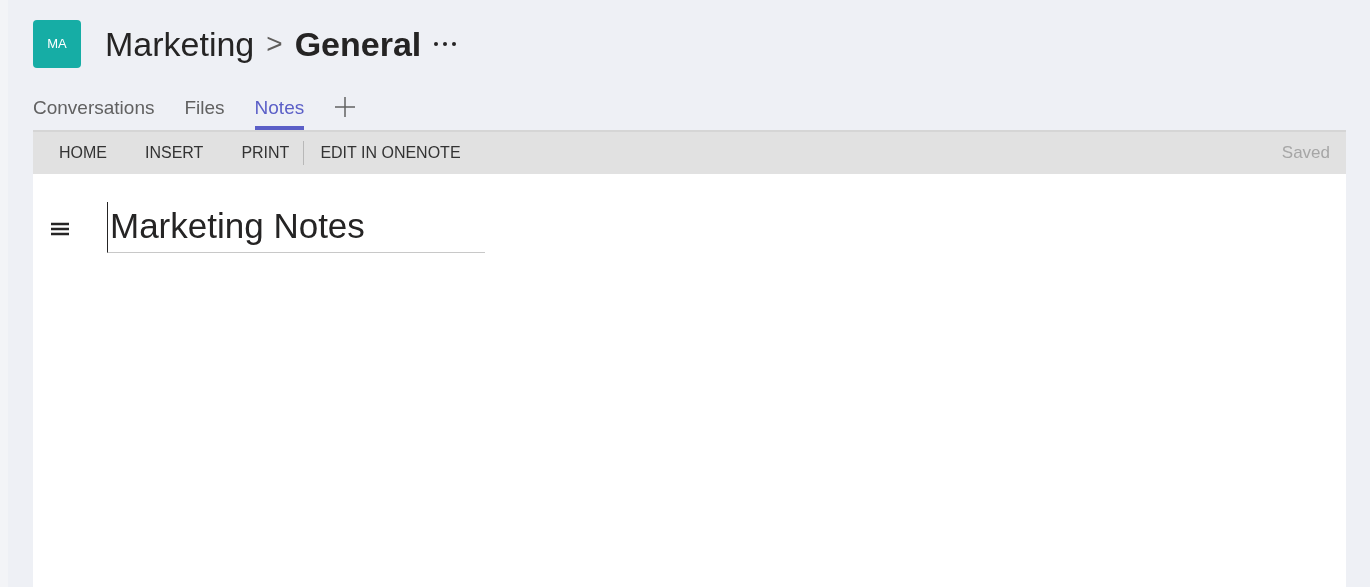 The width and height of the screenshot is (1370, 587). I want to click on save-status: Saved, so click(1305, 153).